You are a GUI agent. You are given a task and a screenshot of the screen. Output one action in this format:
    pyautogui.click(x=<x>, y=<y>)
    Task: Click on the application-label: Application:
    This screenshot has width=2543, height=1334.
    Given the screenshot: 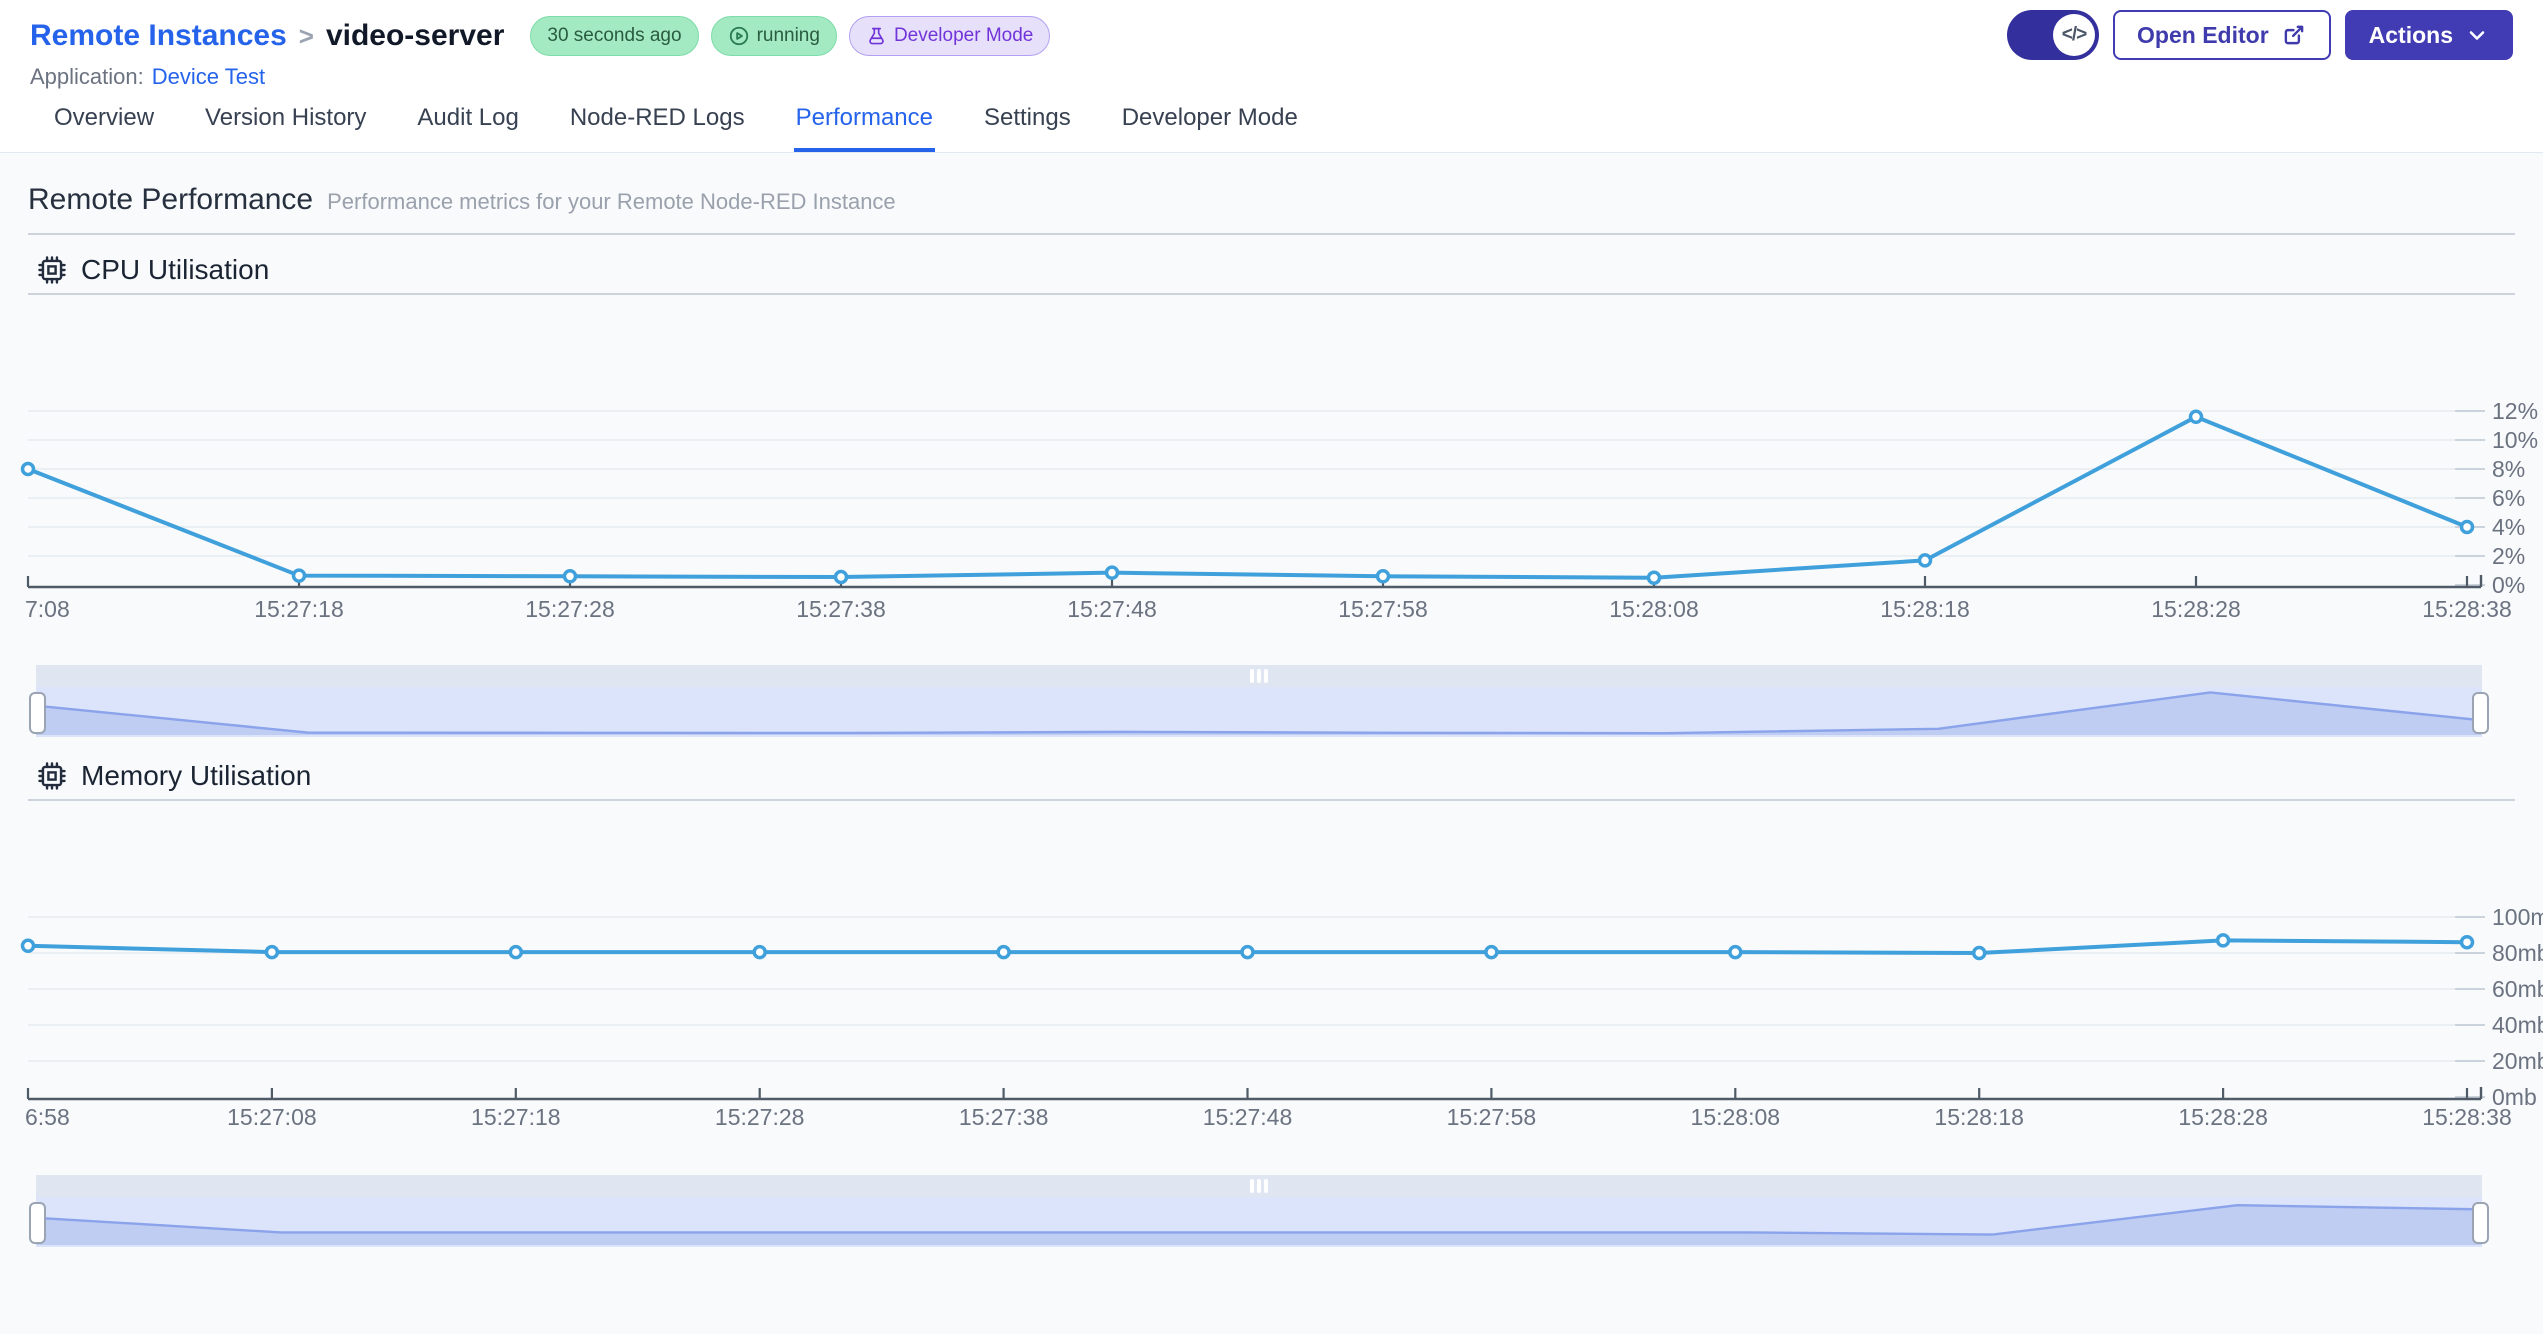 What is the action you would take?
    pyautogui.click(x=87, y=76)
    